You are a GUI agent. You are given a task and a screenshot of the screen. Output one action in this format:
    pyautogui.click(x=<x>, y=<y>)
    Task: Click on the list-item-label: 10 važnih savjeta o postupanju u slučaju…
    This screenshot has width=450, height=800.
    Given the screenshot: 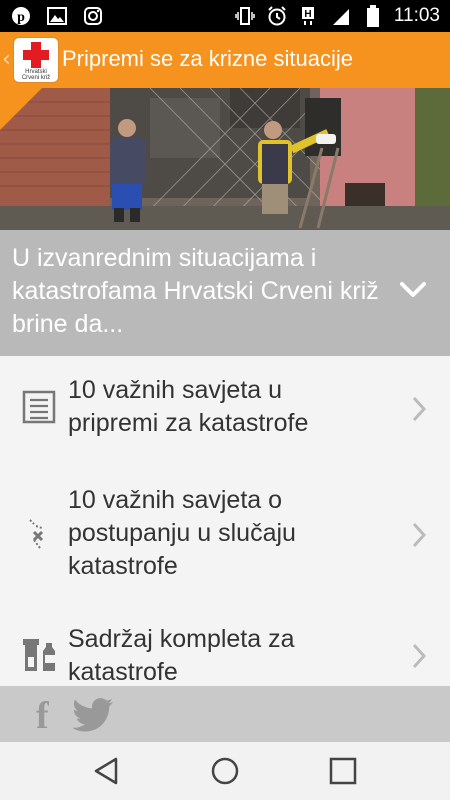 What is the action you would take?
    pyautogui.click(x=182, y=533)
    